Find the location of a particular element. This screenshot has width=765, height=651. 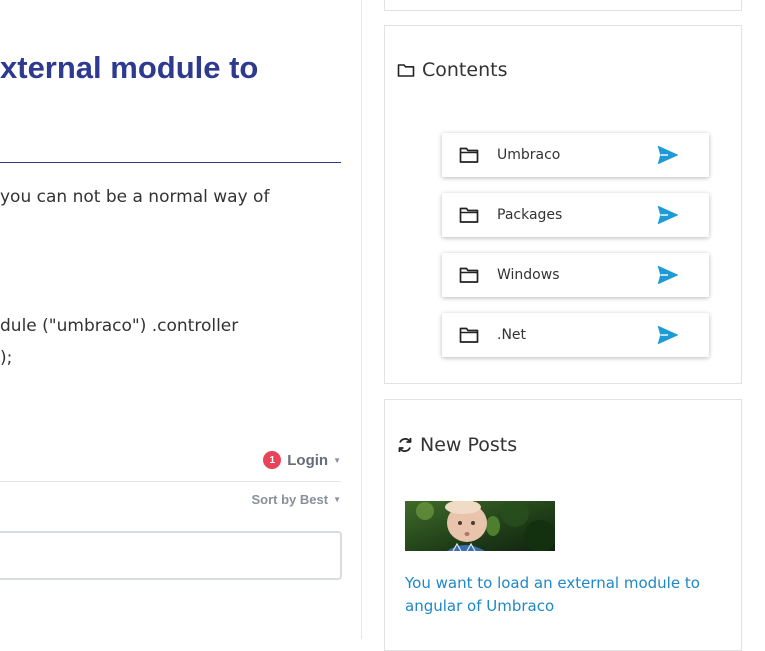

post-thumbnail is located at coordinates (480, 526).